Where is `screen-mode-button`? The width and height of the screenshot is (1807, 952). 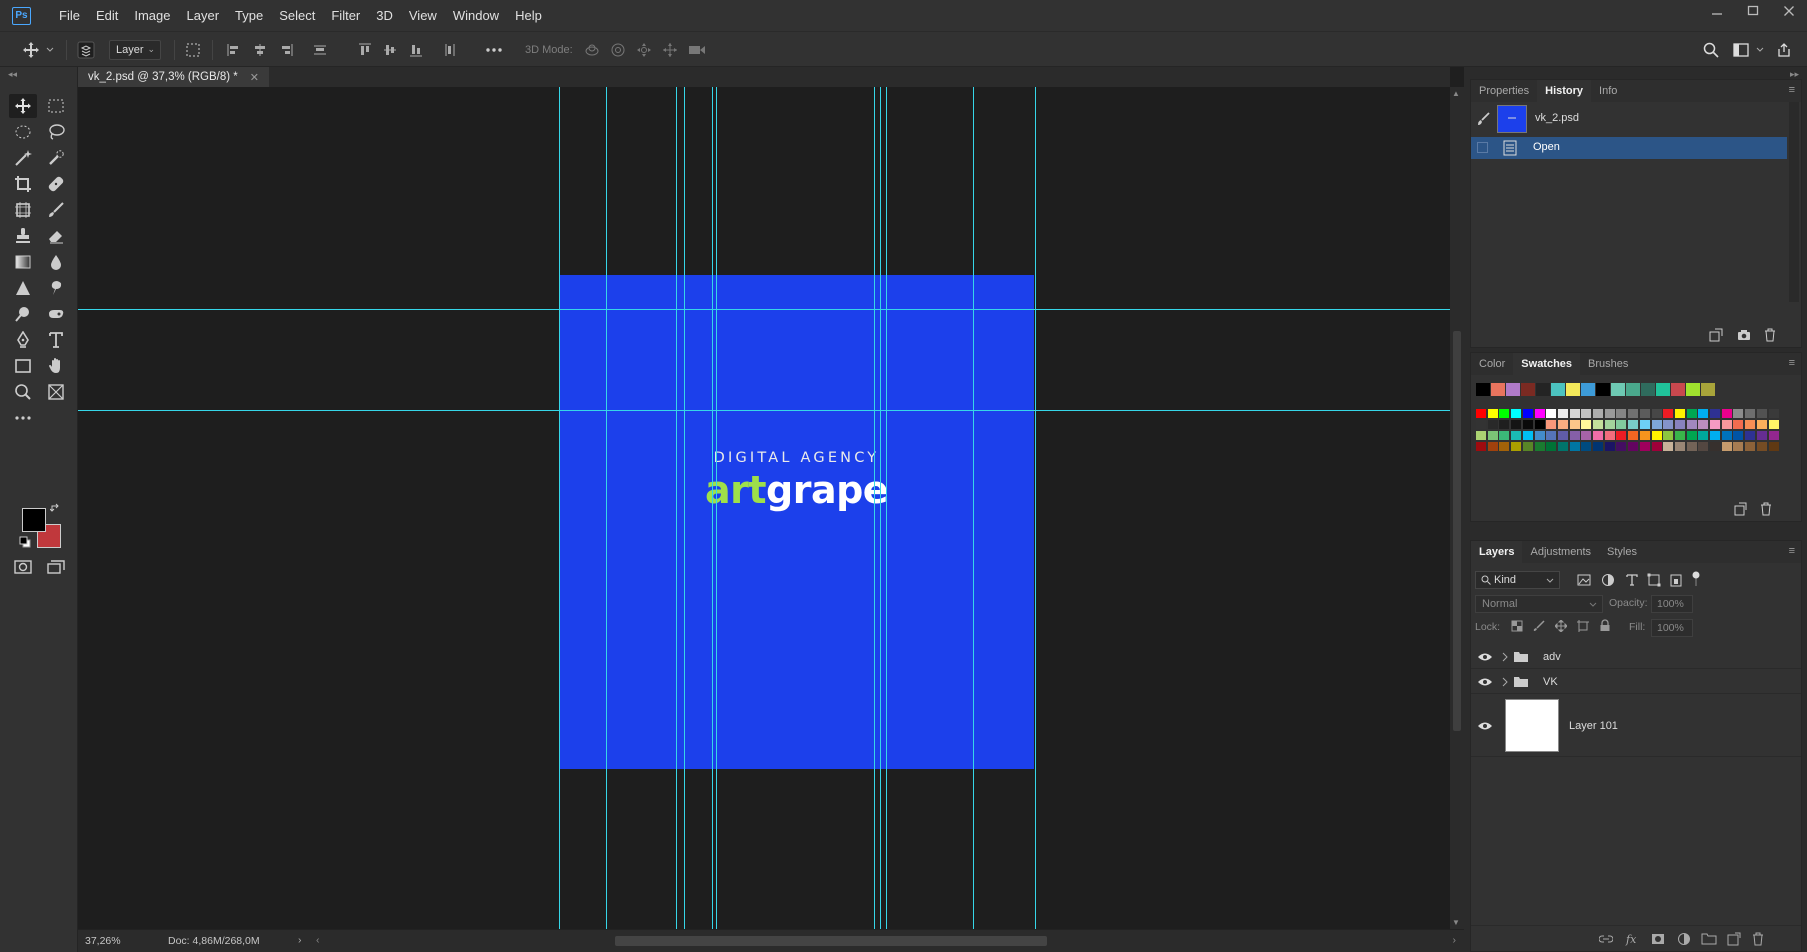
screen-mode-button is located at coordinates (56, 567).